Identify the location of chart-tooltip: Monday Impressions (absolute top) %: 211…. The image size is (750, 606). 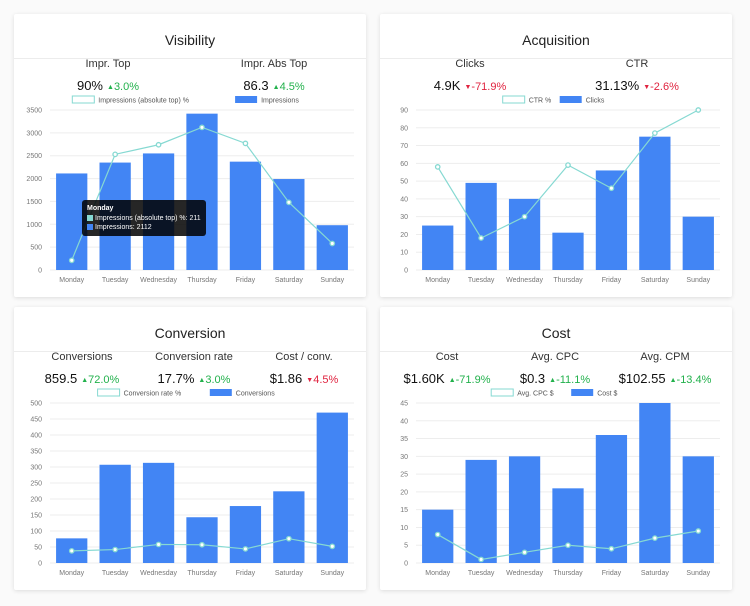
(144, 218).